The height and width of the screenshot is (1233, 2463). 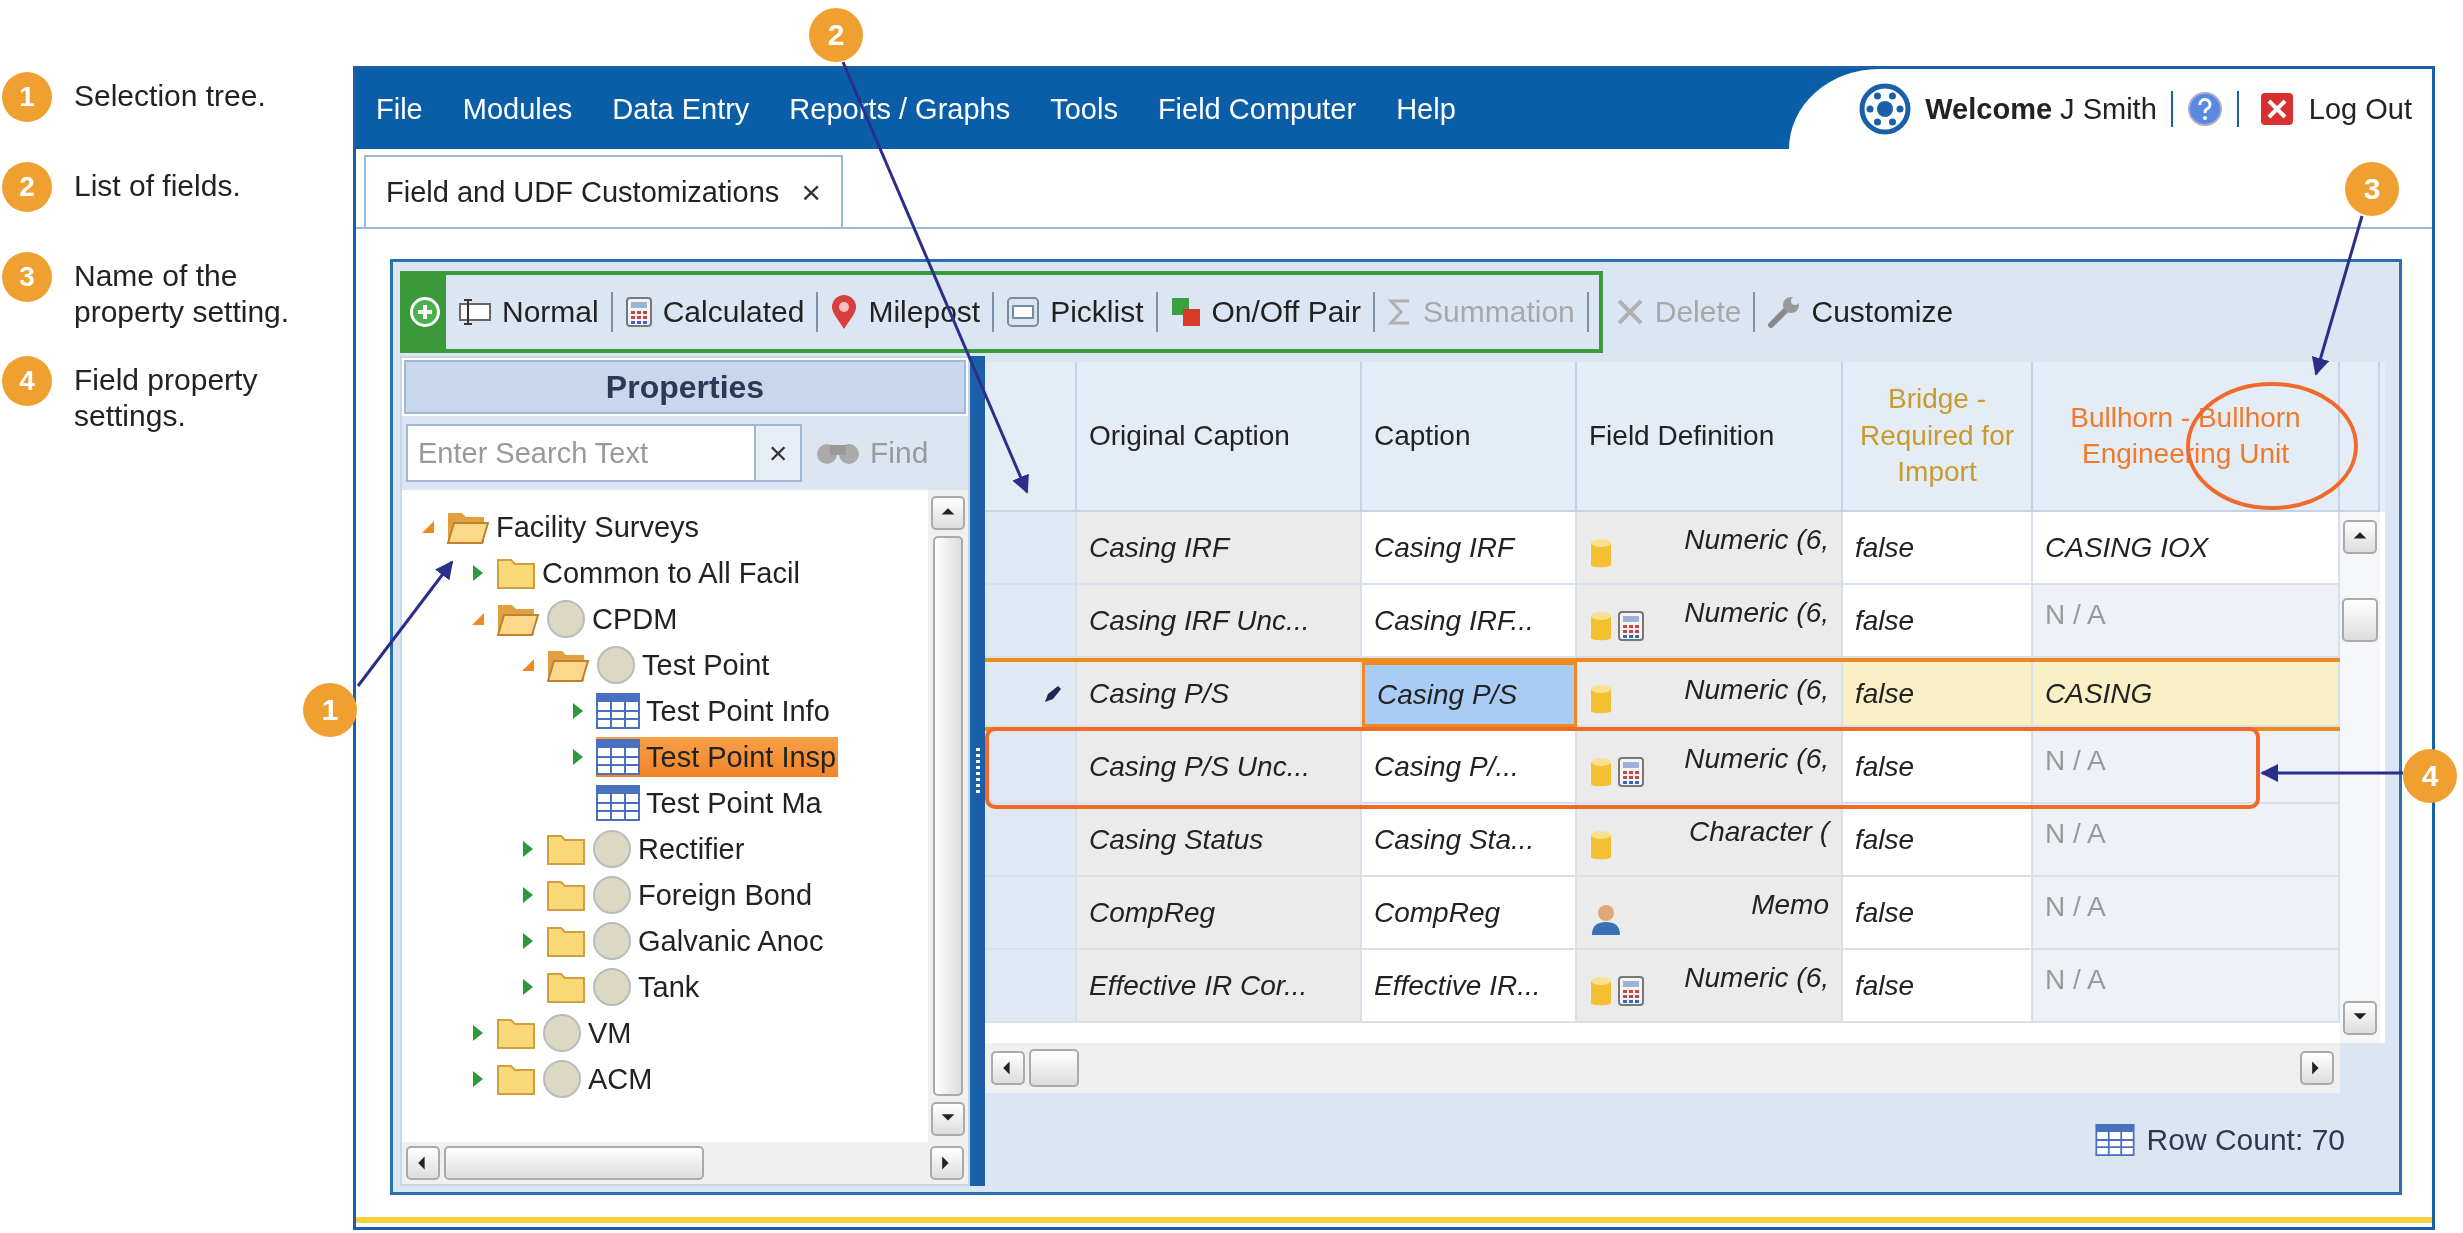 I want to click on row-header, so click(x=1031, y=840).